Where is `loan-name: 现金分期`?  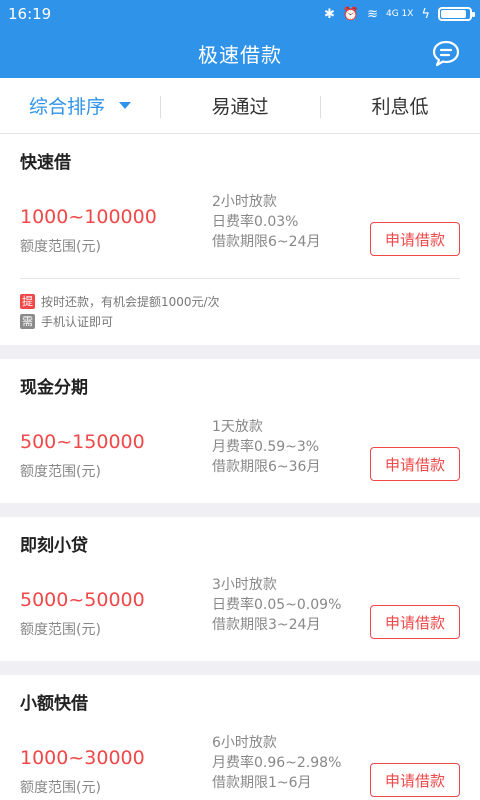
loan-name: 现金分期 is located at coordinates (54, 387).